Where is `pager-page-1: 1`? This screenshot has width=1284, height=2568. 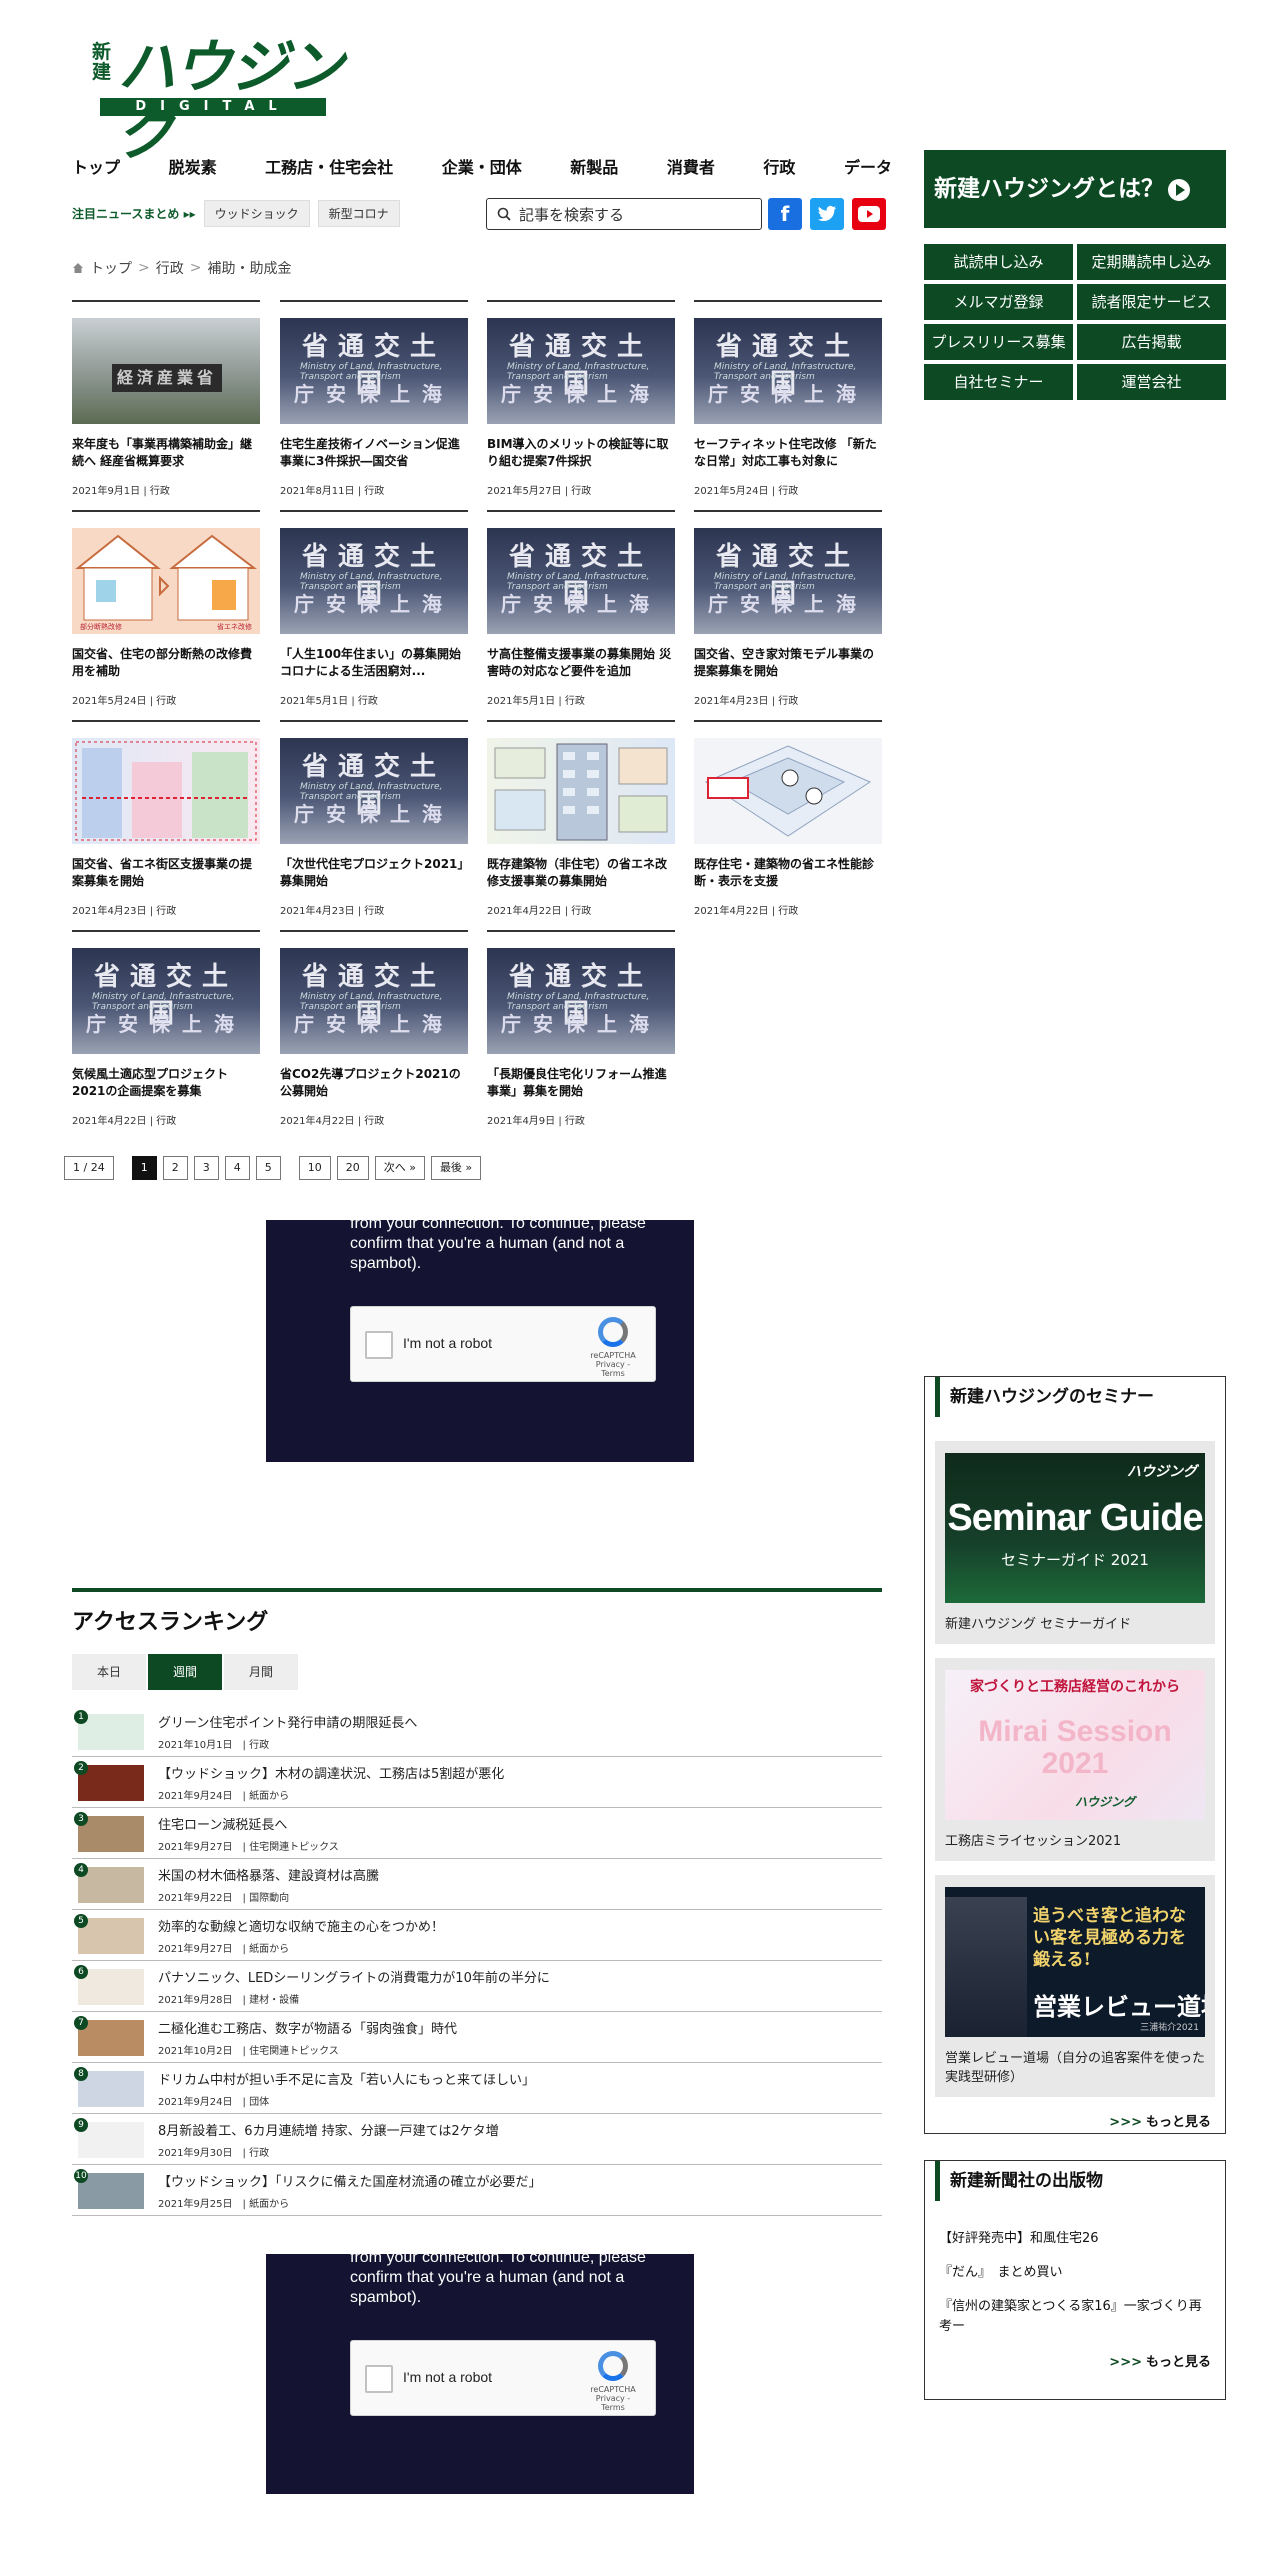 pager-page-1: 1 is located at coordinates (144, 1168).